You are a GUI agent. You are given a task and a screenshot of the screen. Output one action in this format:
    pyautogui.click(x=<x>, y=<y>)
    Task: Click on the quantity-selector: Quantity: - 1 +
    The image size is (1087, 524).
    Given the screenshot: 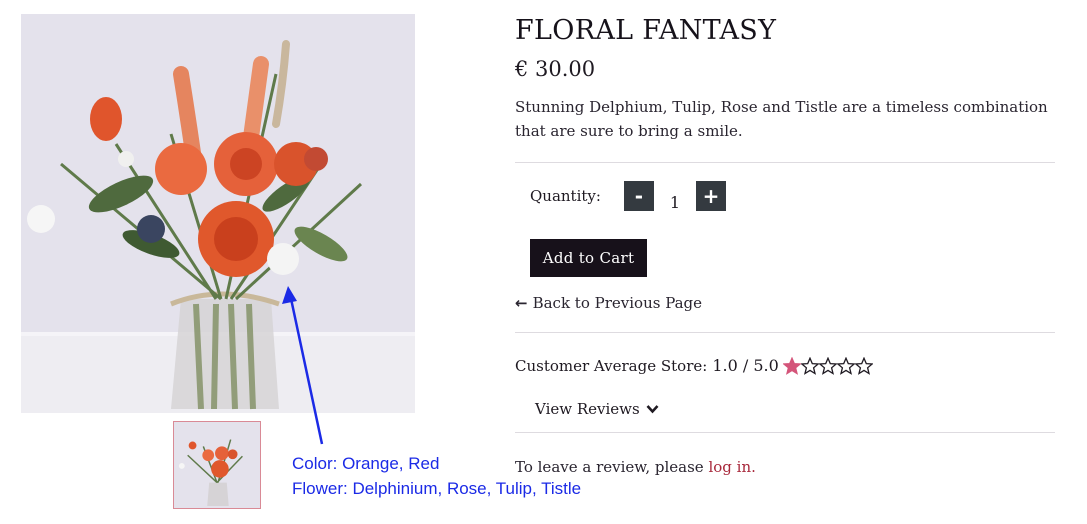 What is the action you would take?
    pyautogui.click(x=628, y=196)
    